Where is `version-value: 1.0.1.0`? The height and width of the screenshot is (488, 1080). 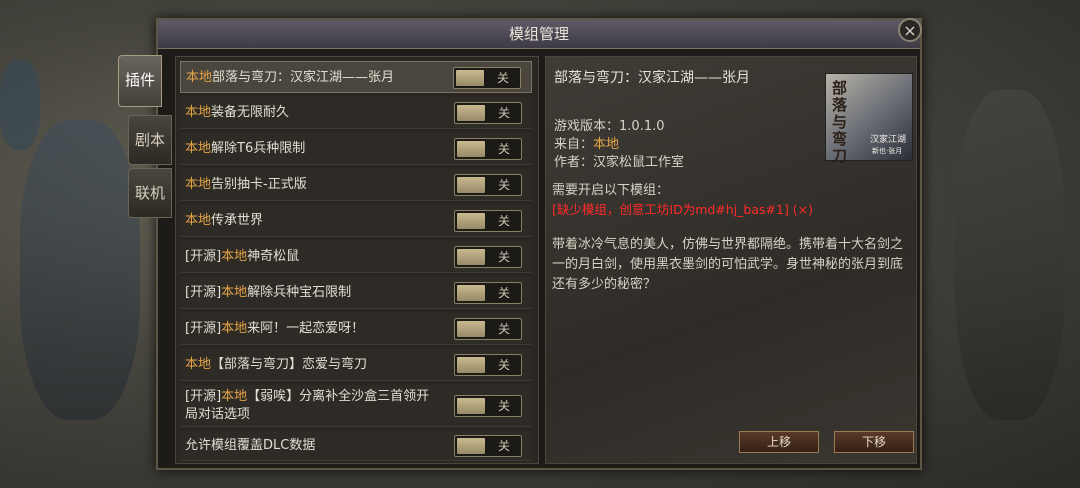
version-value: 1.0.1.0 is located at coordinates (642, 126).